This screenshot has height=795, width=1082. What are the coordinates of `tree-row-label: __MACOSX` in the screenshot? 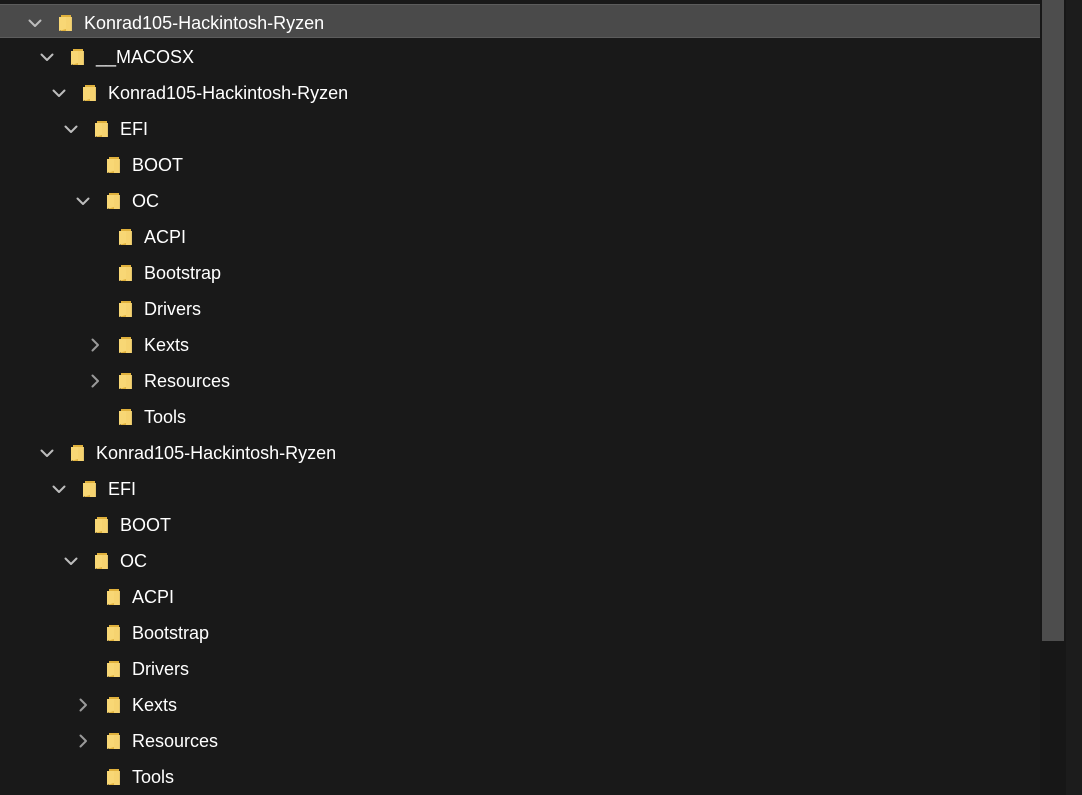 It's located at (145, 57).